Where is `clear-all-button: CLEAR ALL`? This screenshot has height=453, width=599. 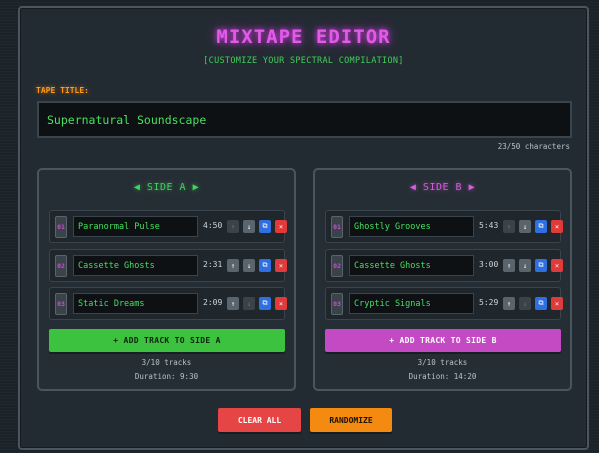 clear-all-button: CLEAR ALL is located at coordinates (259, 420).